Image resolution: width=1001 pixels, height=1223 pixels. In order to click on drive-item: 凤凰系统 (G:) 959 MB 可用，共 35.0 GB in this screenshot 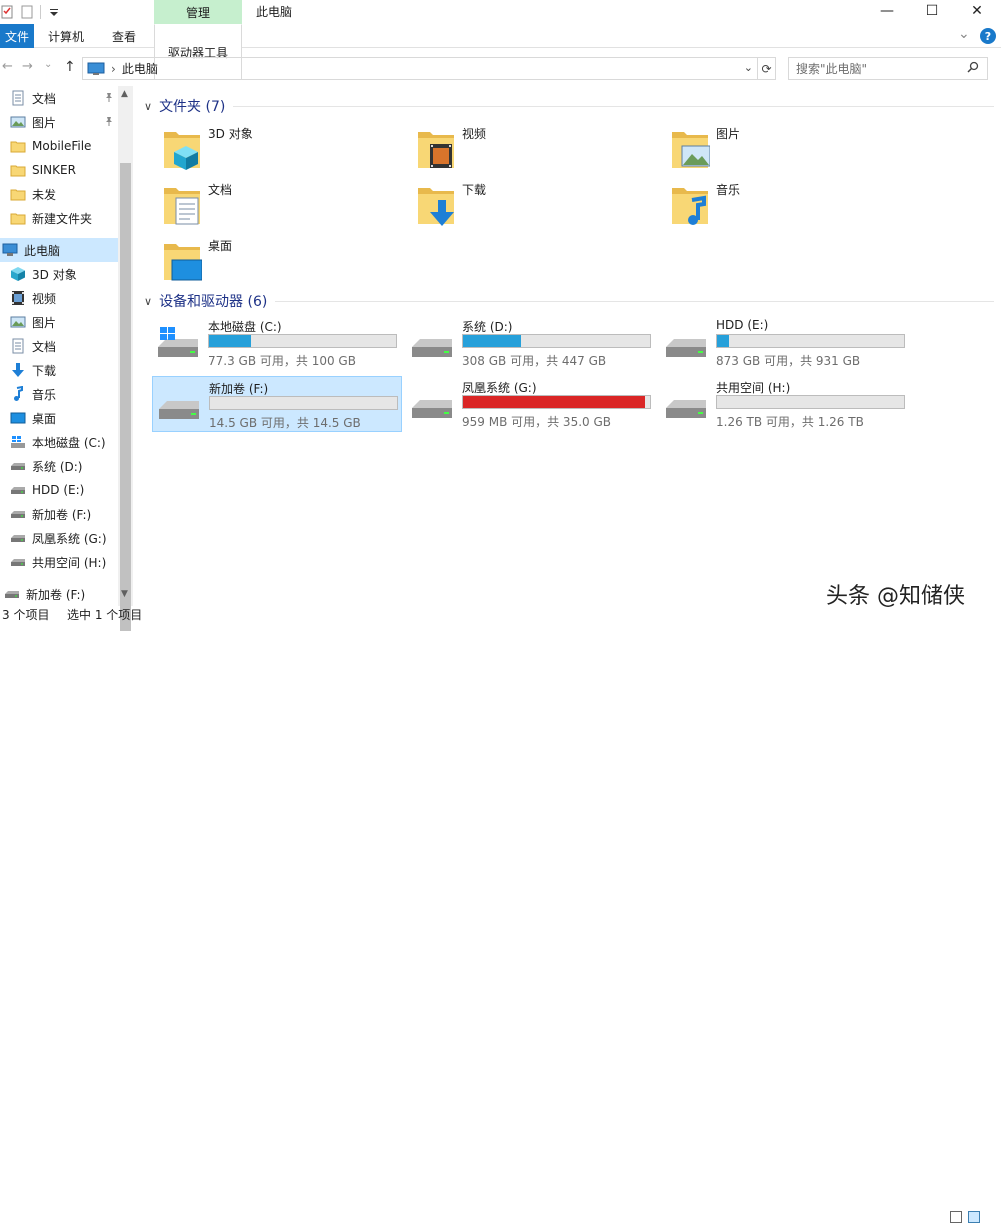, I will do `click(531, 404)`.